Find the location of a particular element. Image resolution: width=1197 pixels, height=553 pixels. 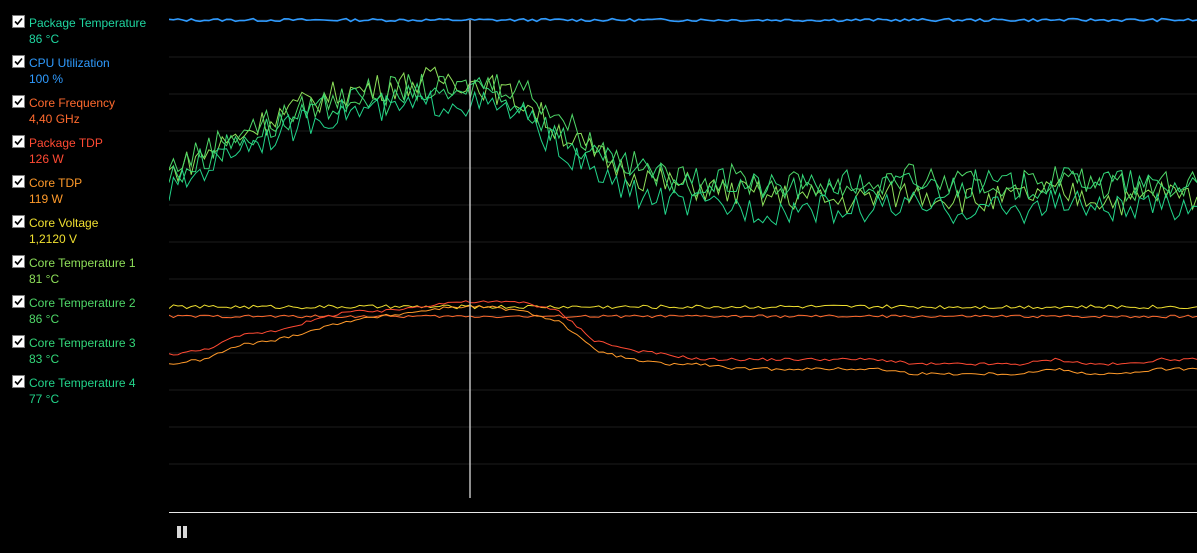

legend-item: Core Frequency 4,40 GHz is located at coordinates (87, 114).